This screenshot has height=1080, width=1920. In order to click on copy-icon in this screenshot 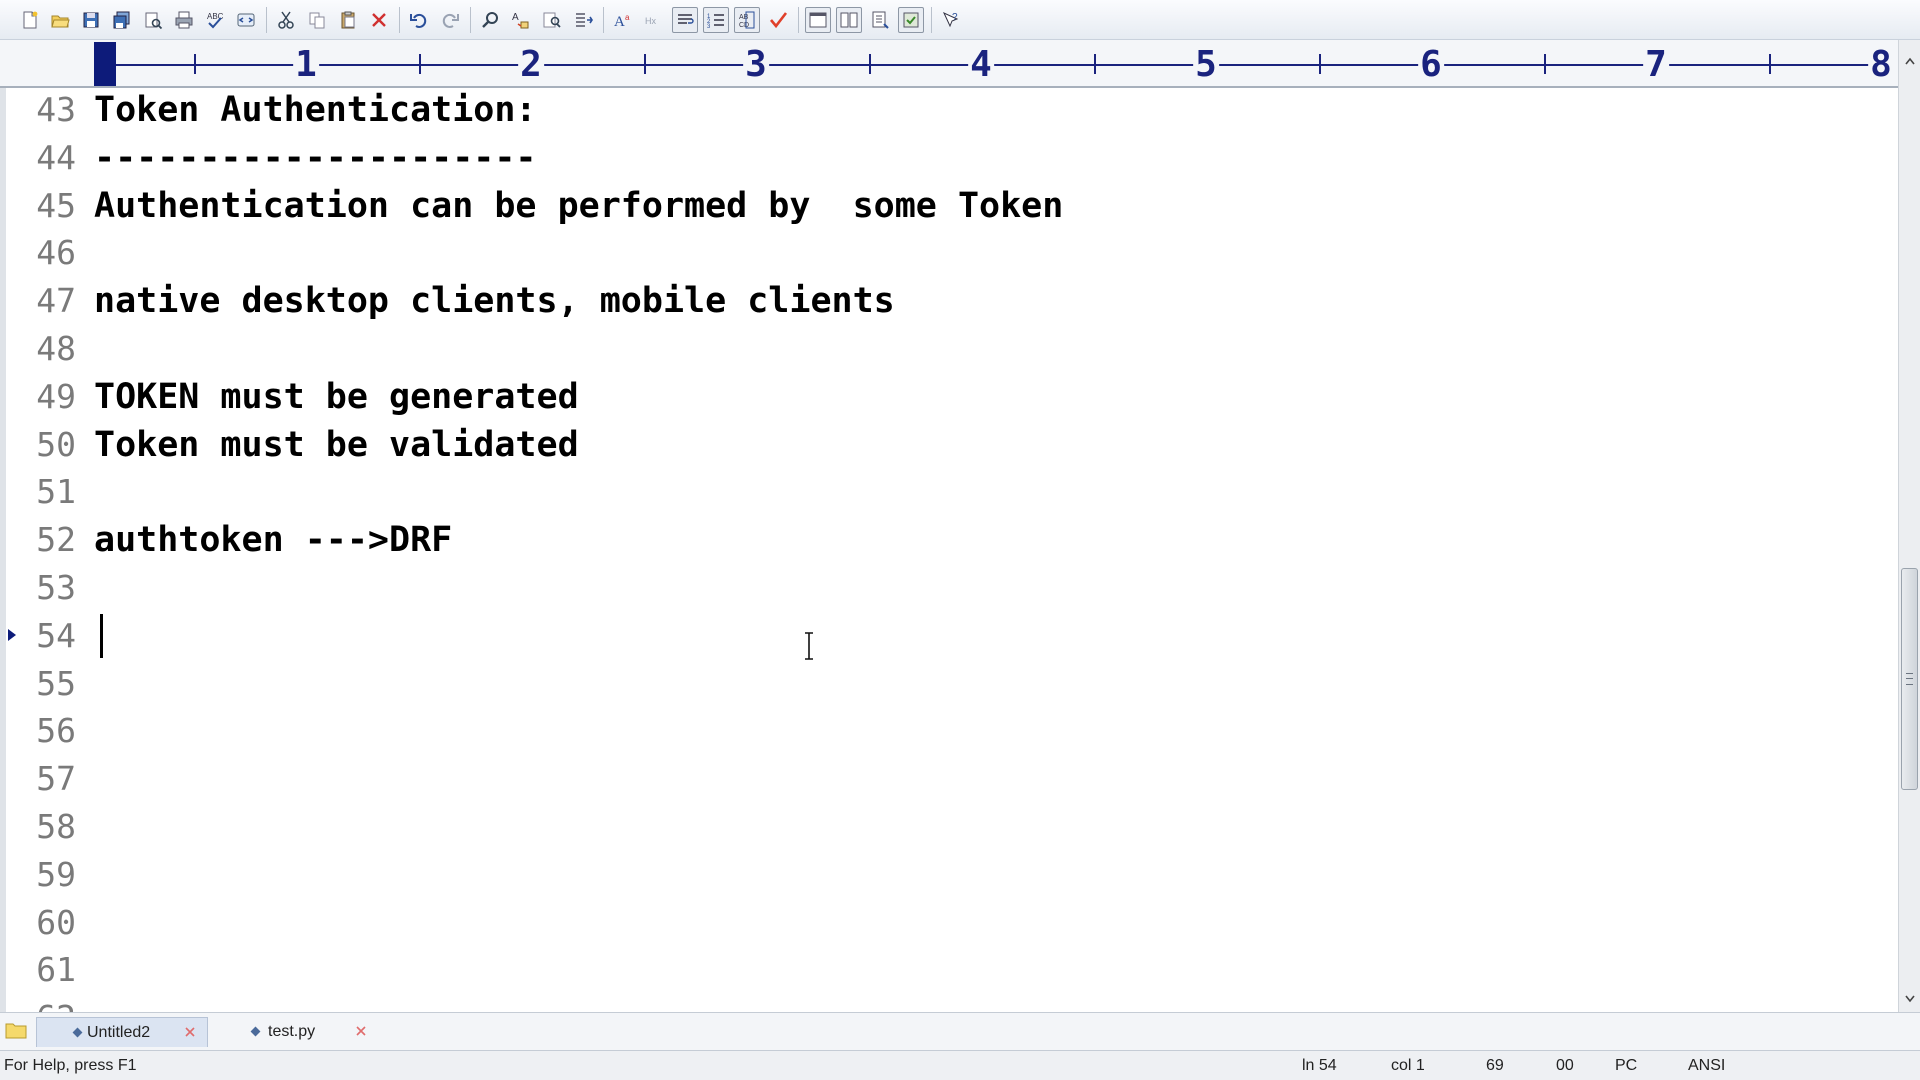, I will do `click(317, 20)`.